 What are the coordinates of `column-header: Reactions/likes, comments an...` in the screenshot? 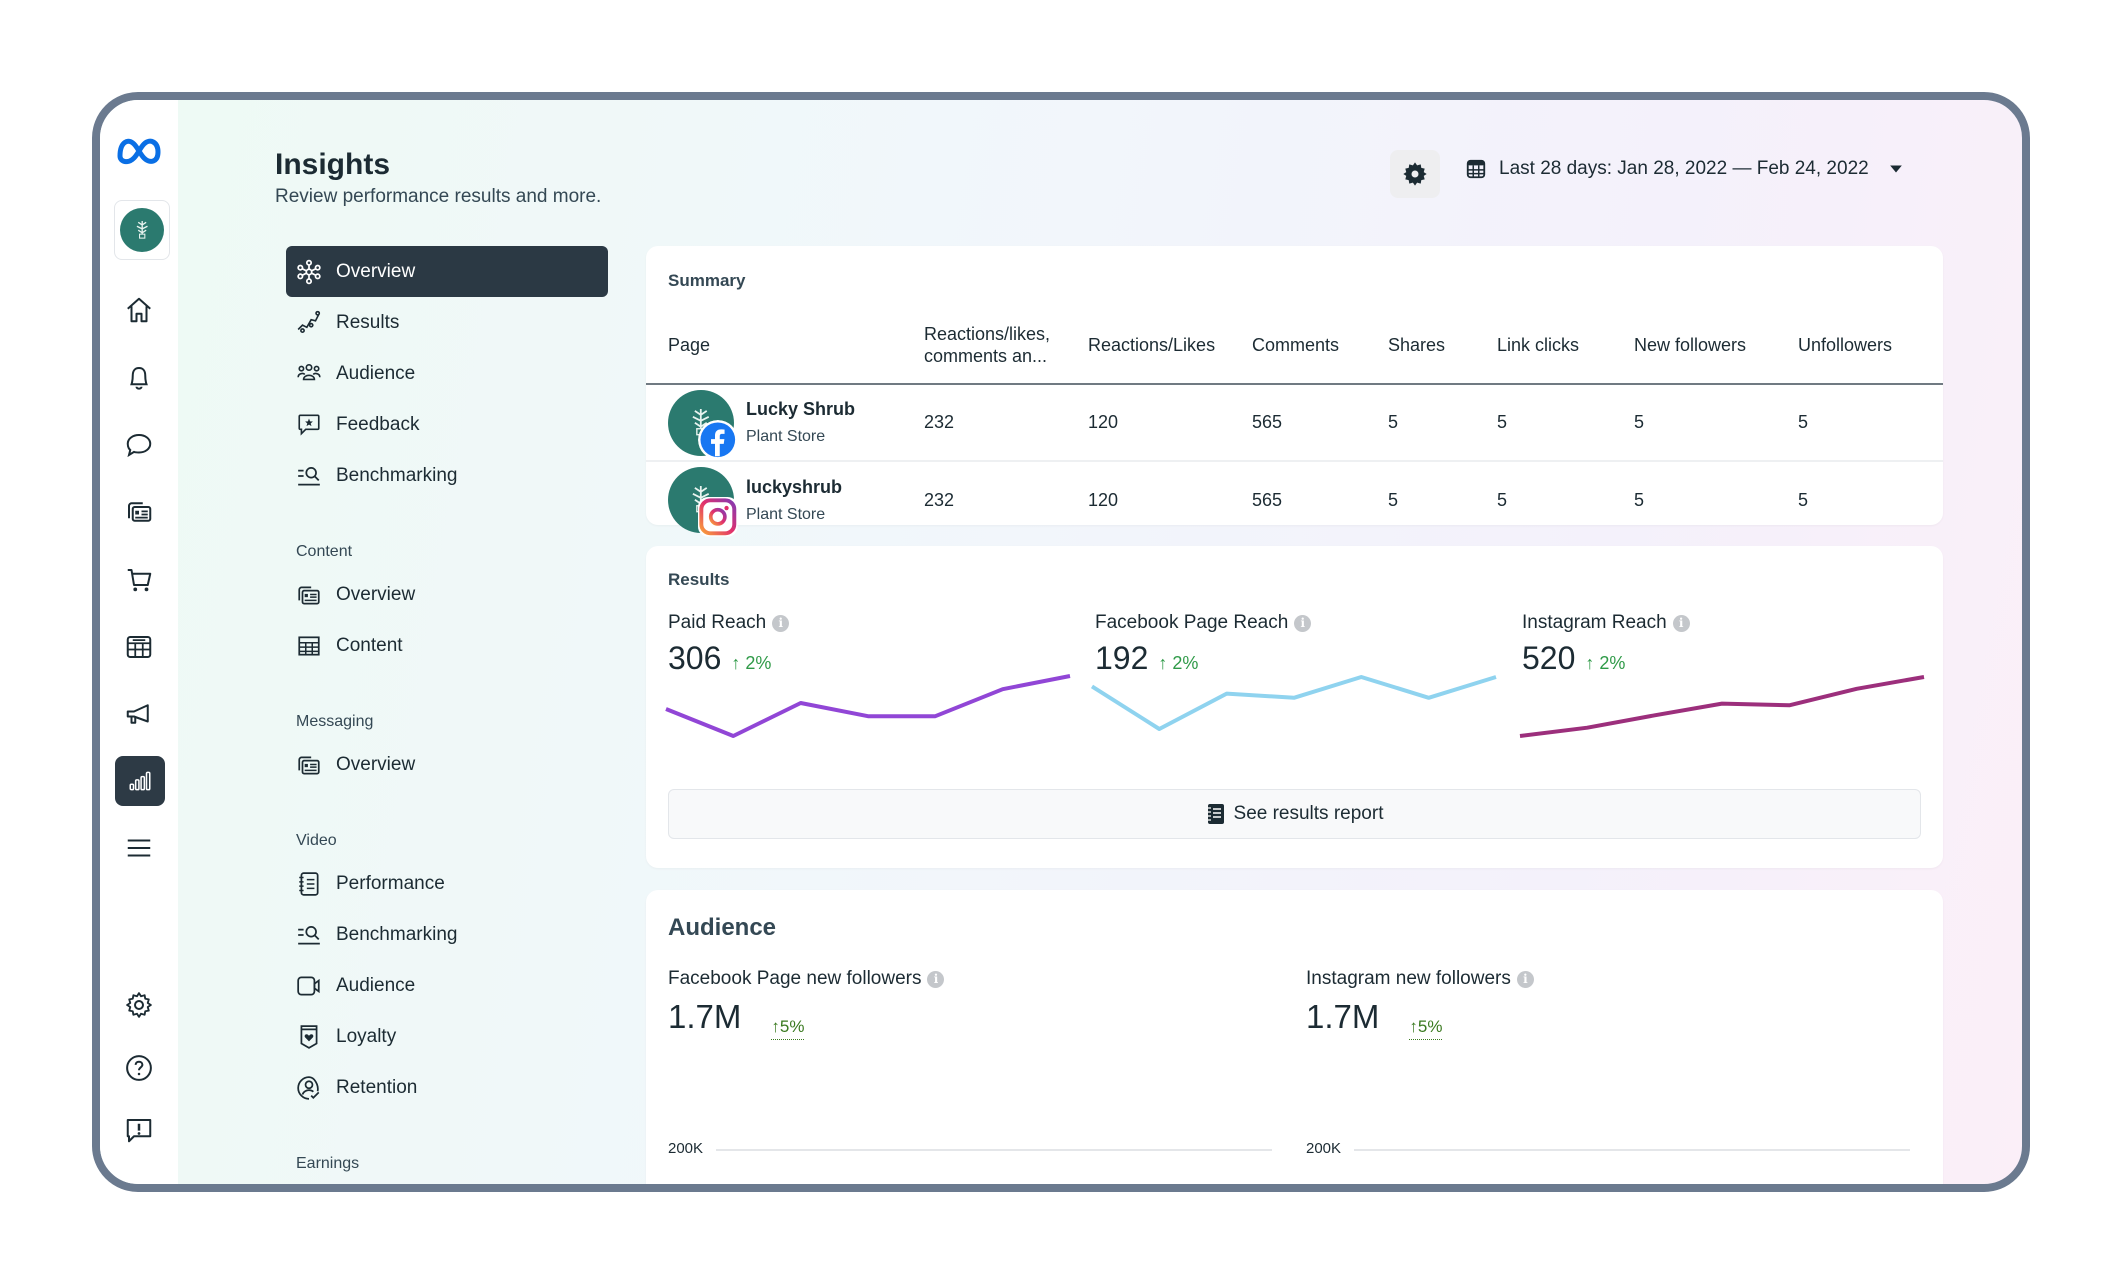 It's located at (1006, 345).